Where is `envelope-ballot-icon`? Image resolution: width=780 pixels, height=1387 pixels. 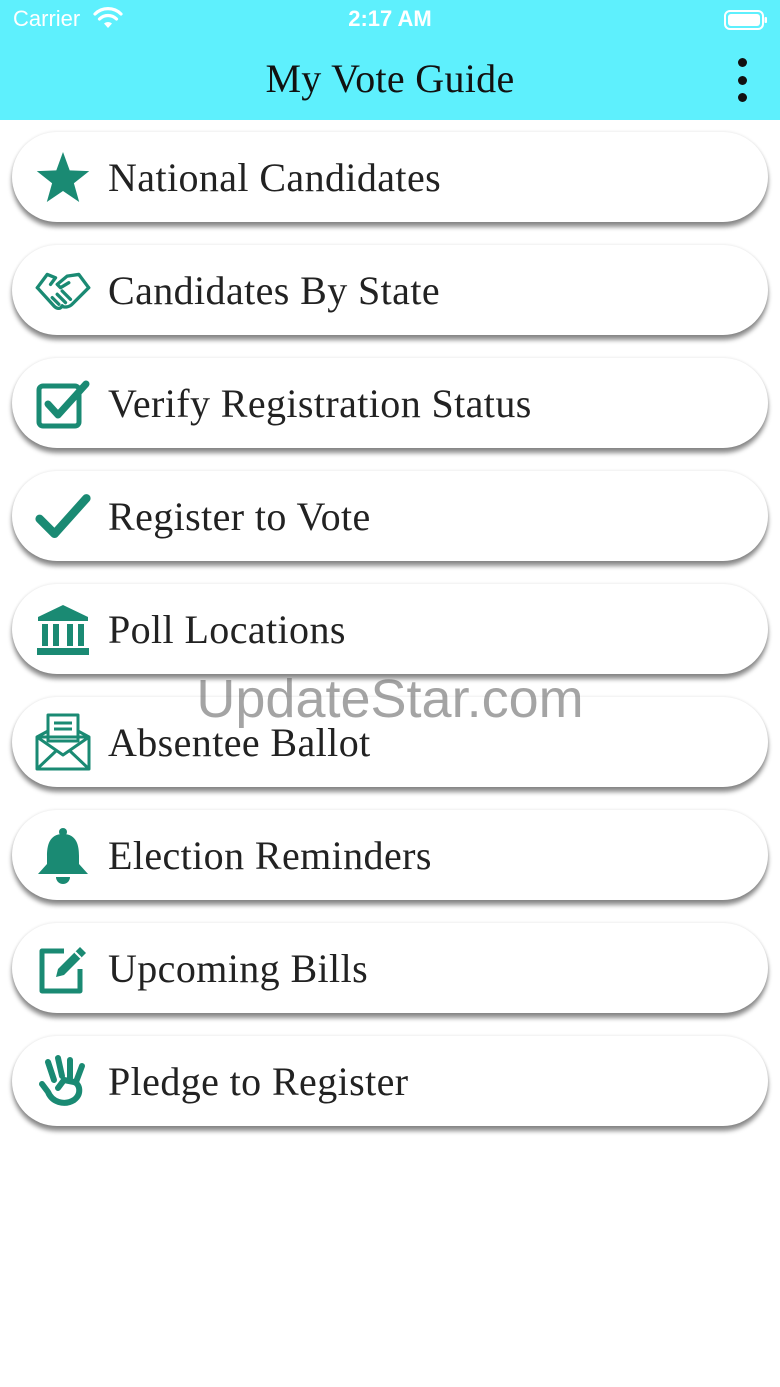 envelope-ballot-icon is located at coordinates (63, 742).